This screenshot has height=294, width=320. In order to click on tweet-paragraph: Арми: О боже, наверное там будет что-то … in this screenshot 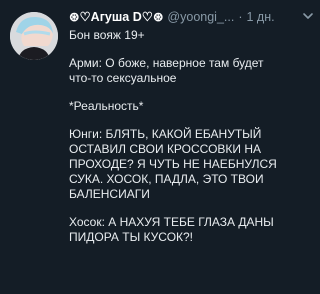, I will do `click(166, 70)`.